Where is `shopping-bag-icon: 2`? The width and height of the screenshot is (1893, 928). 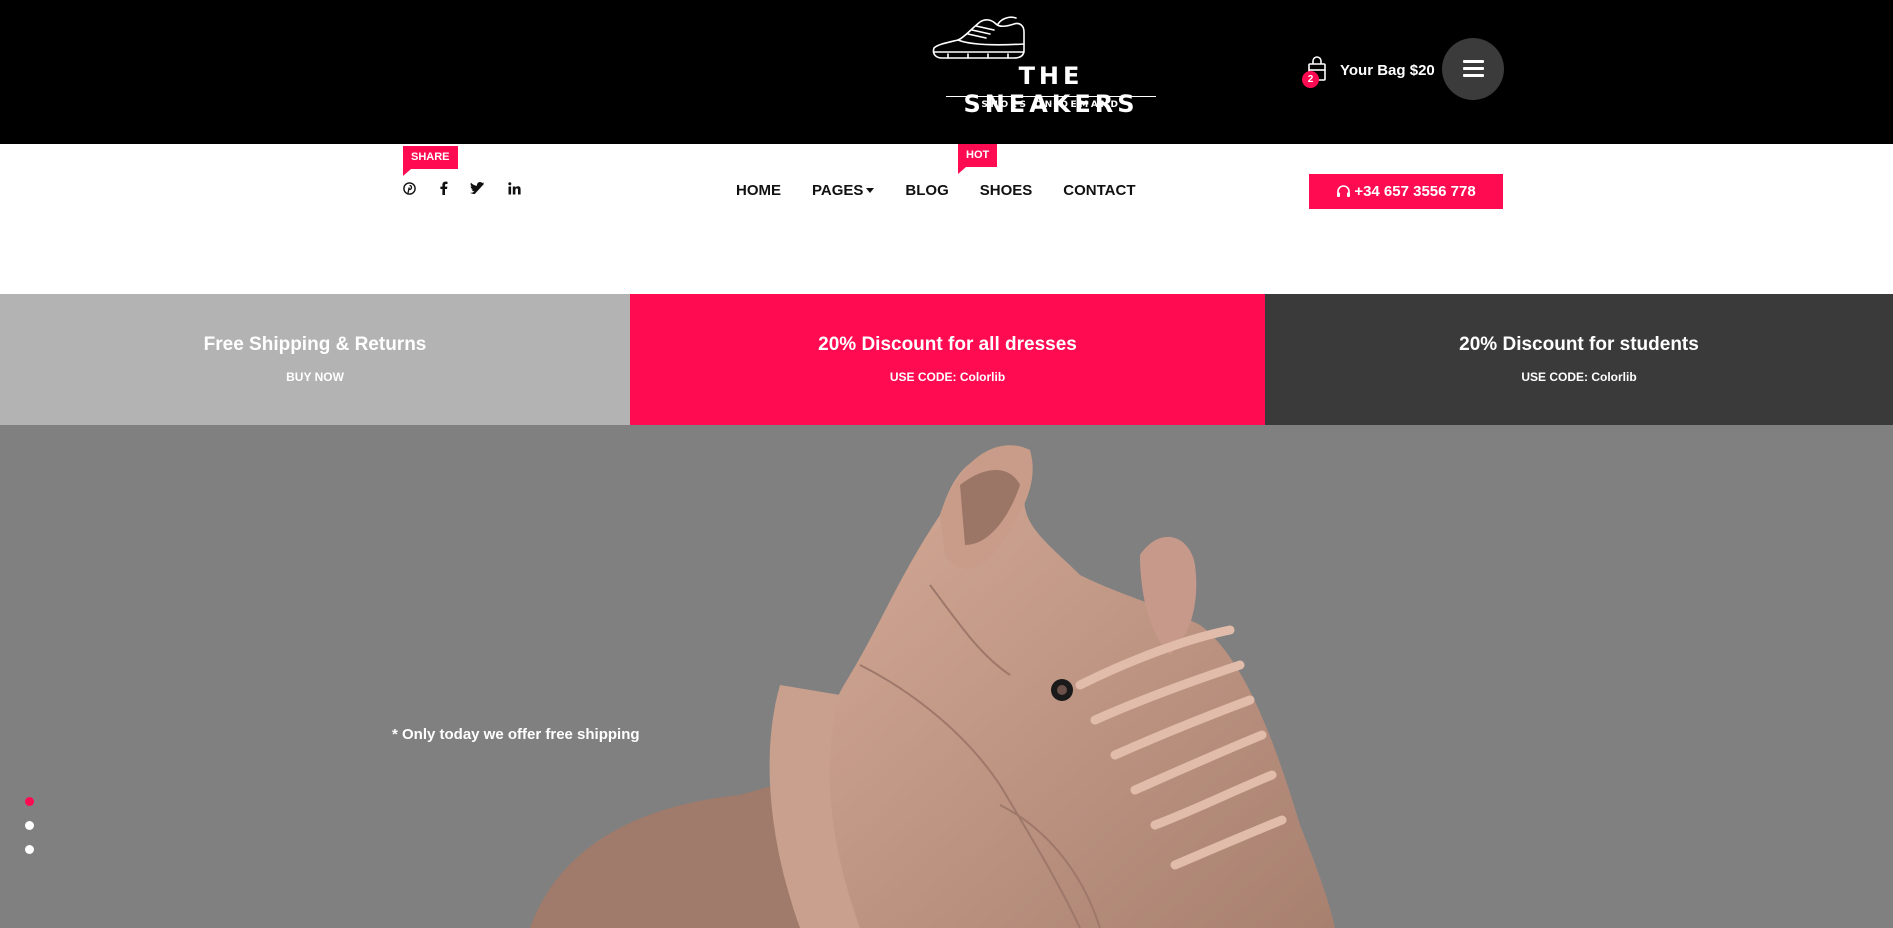
shopping-bag-icon: 2 is located at coordinates (1315, 72).